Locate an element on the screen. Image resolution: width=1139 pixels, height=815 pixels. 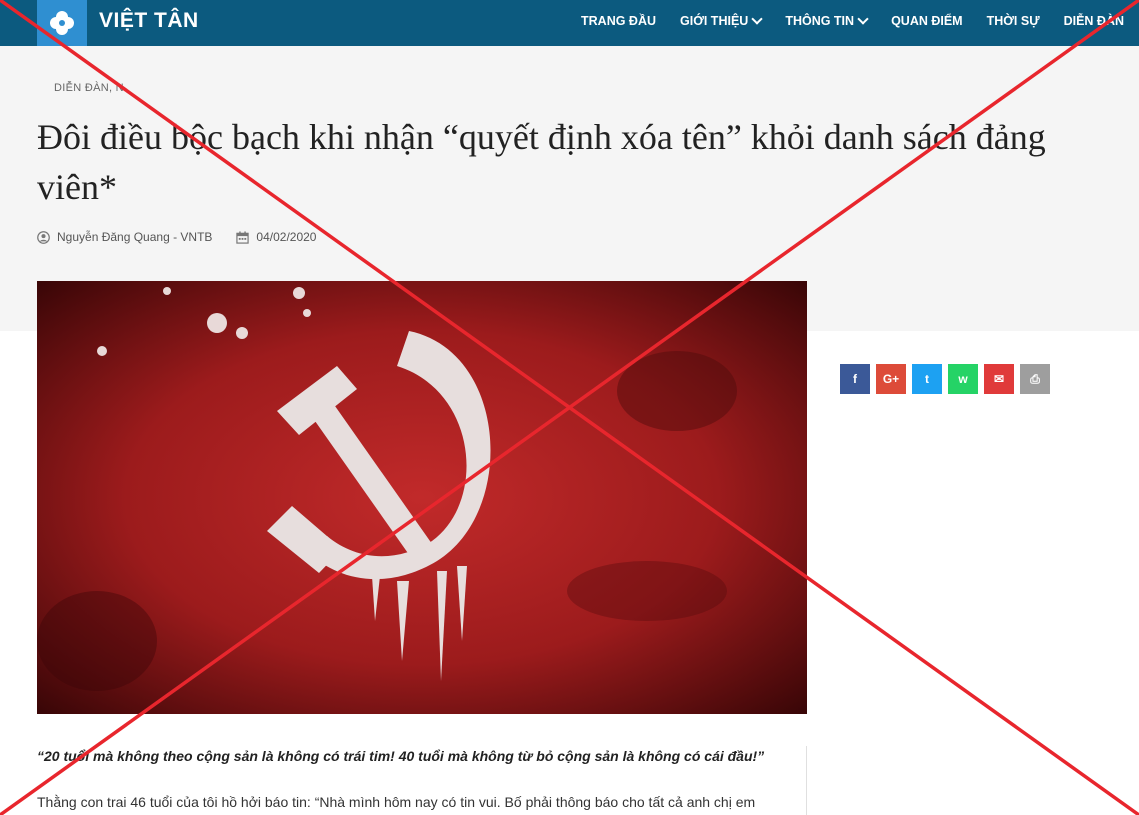
nav-item-trang-dau: TRANG ĐẦU is located at coordinates (618, 21).